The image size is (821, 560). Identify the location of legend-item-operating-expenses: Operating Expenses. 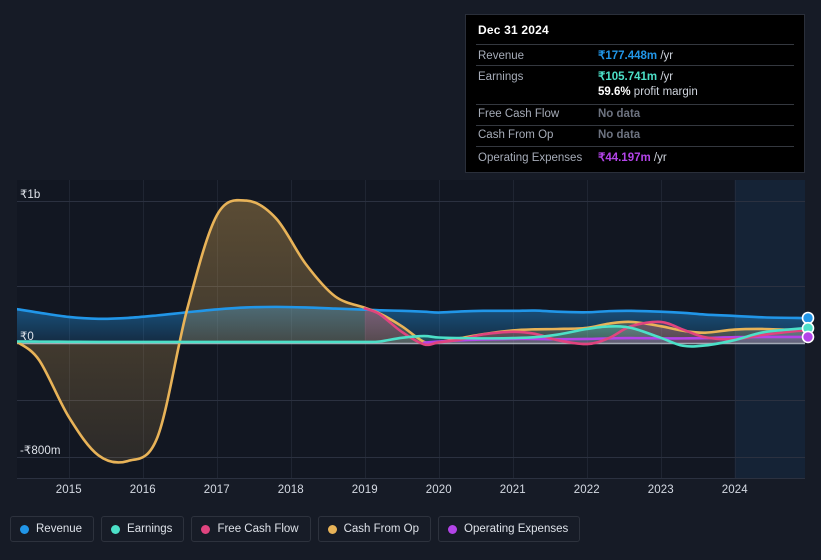
(509, 529).